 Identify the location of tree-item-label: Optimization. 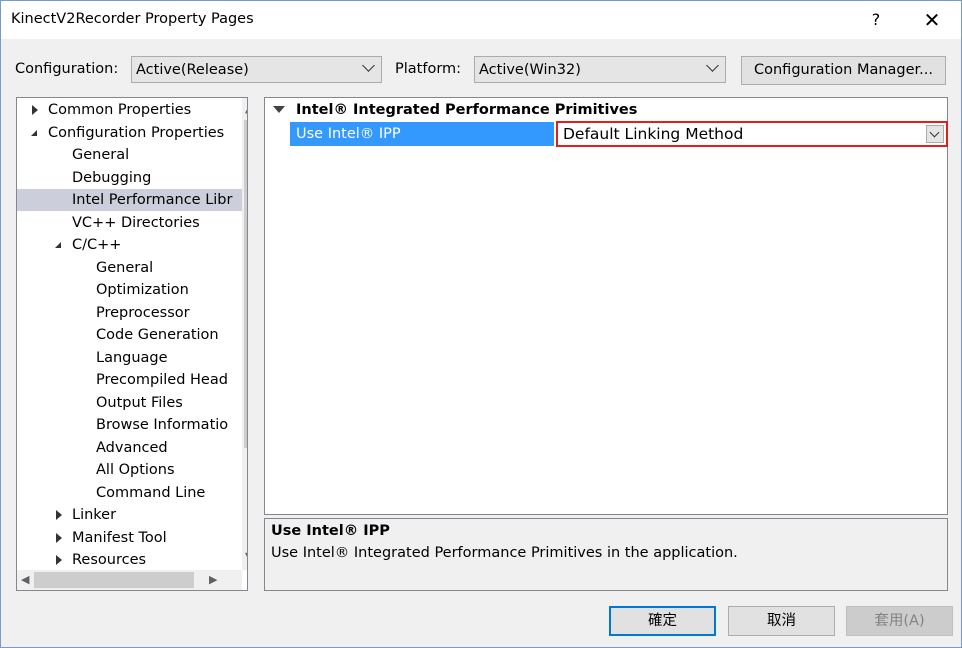
(142, 290).